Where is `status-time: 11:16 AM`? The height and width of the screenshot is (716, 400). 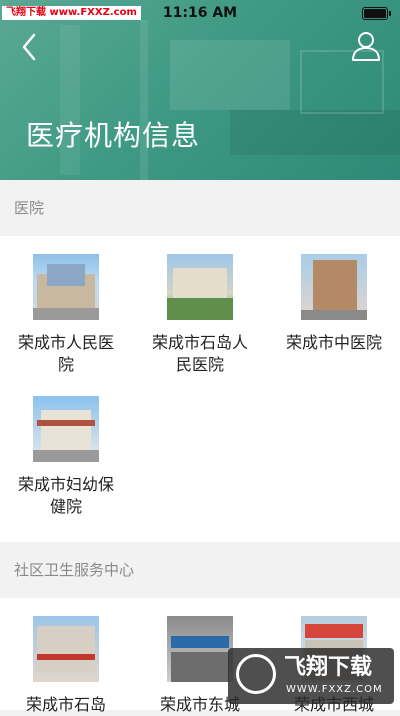
status-time: 11:16 AM is located at coordinates (200, 13).